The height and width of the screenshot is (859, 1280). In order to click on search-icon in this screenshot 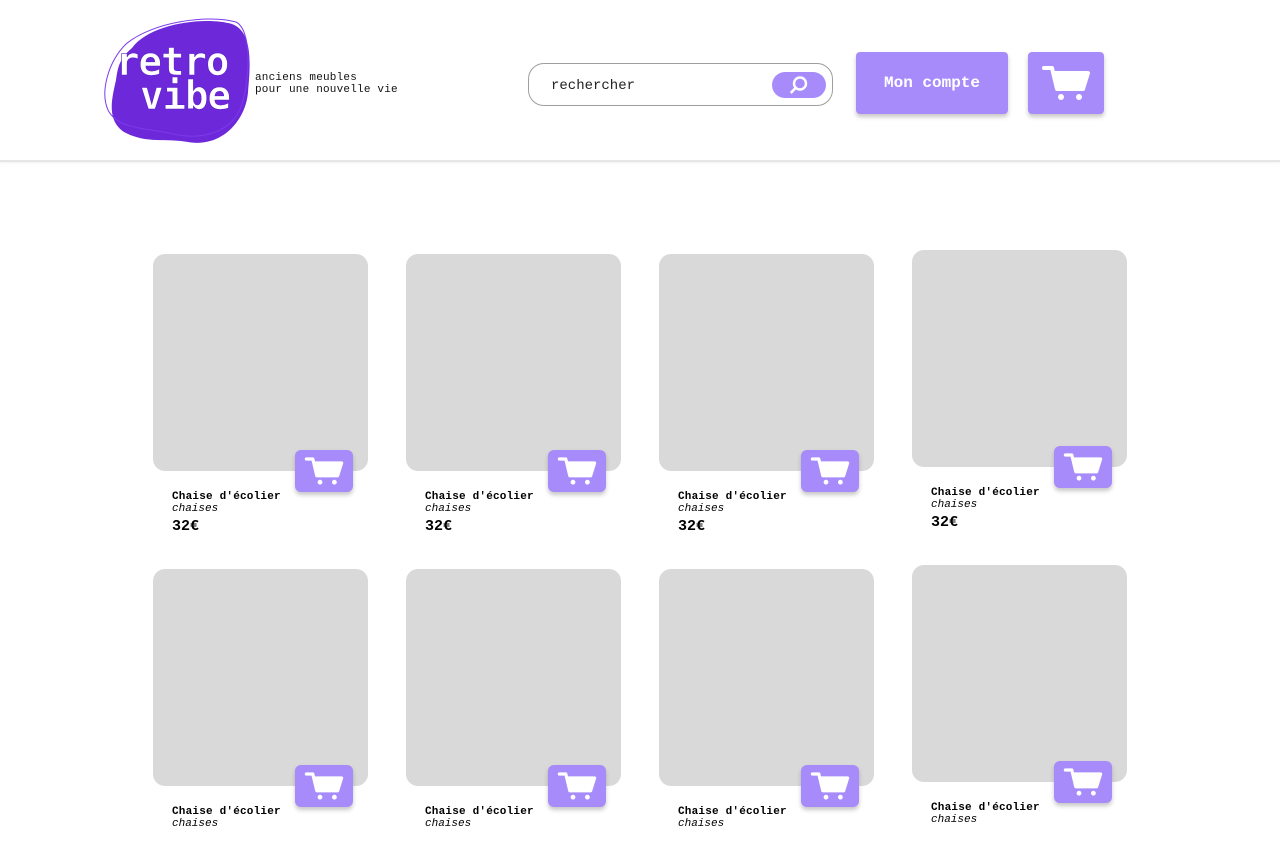, I will do `click(799, 85)`.